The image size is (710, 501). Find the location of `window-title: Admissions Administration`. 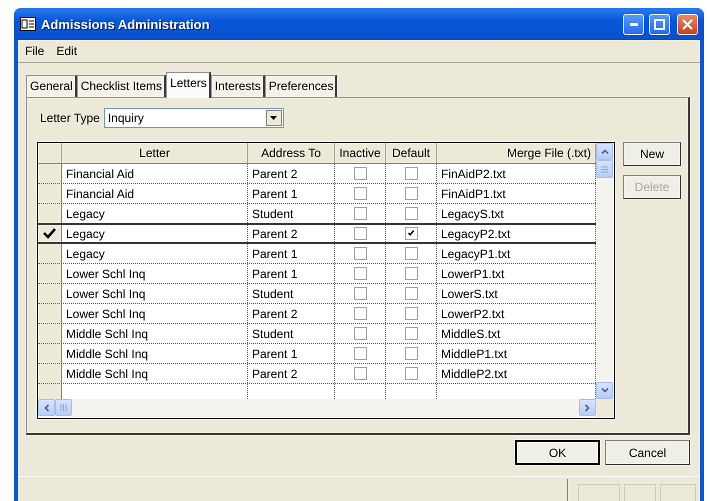

window-title: Admissions Administration is located at coordinates (126, 24).